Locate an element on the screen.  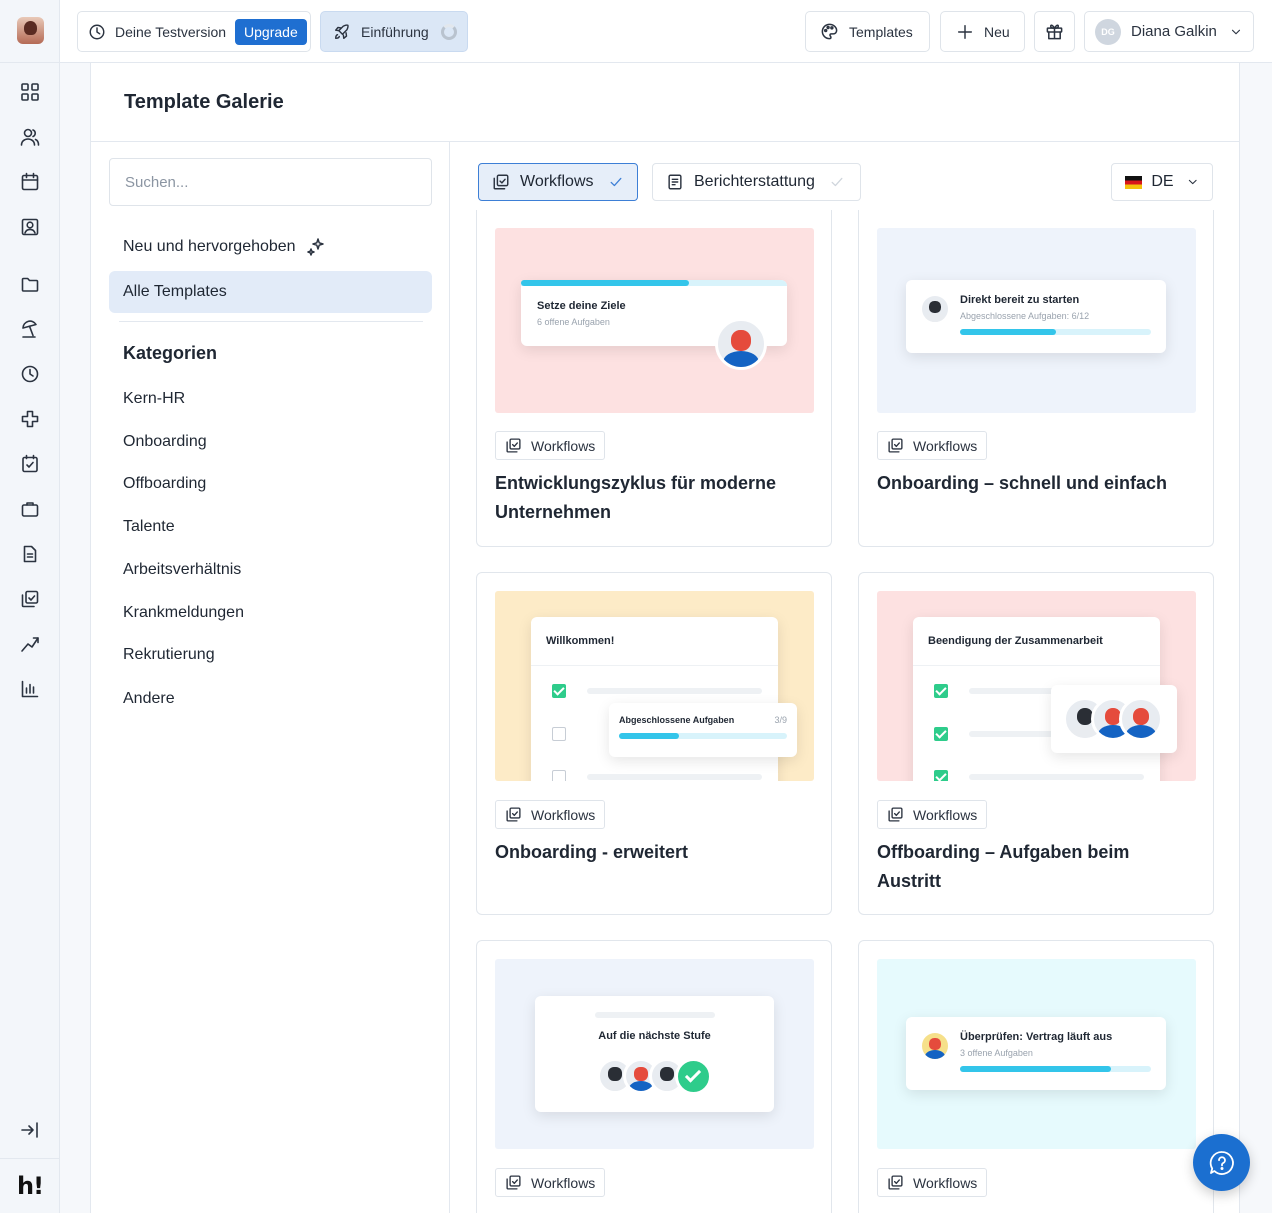
gift-icon is located at coordinates (1054, 32).